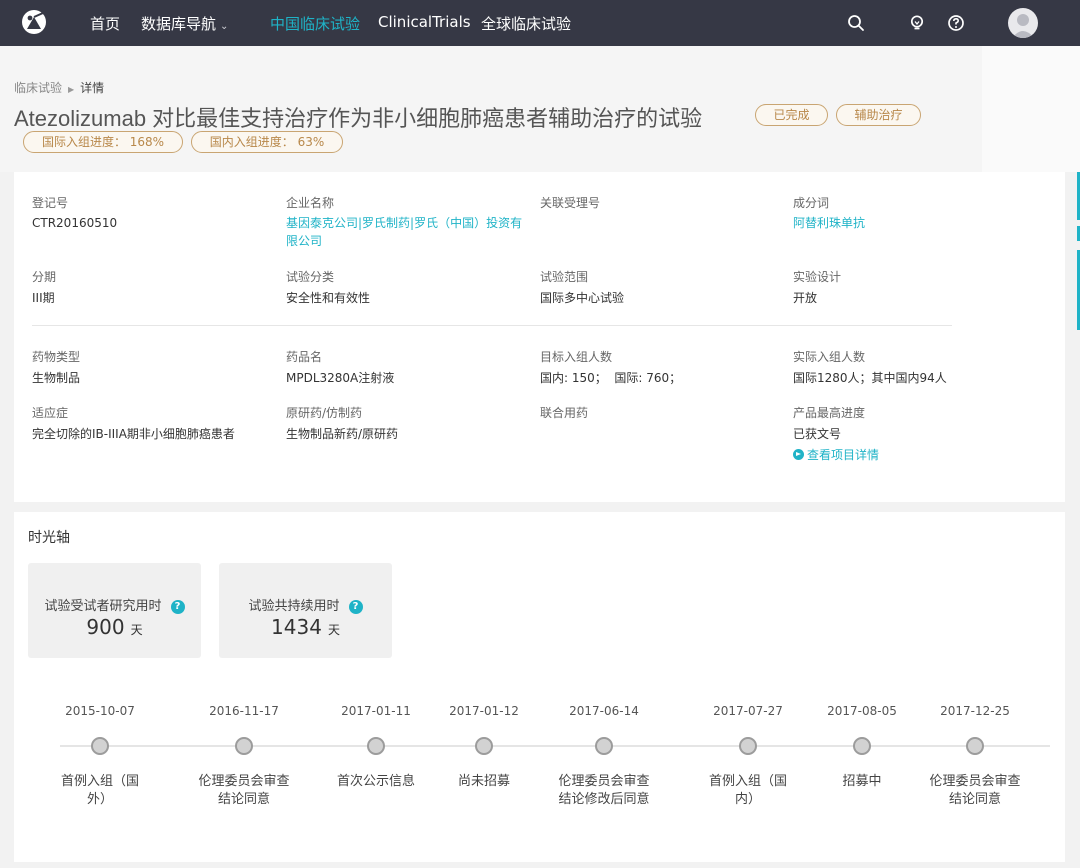 The image size is (1080, 868). I want to click on timeline-date: 2017-01-12, so click(484, 711).